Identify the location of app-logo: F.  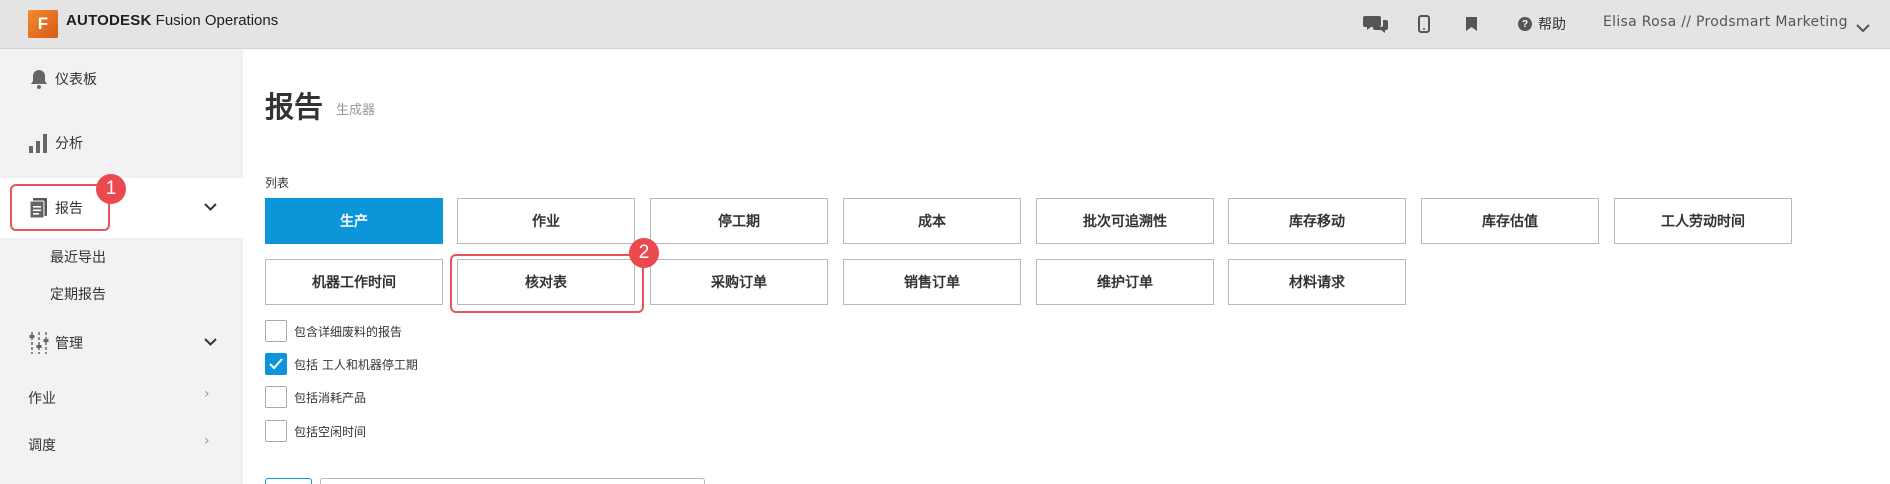
(43, 24).